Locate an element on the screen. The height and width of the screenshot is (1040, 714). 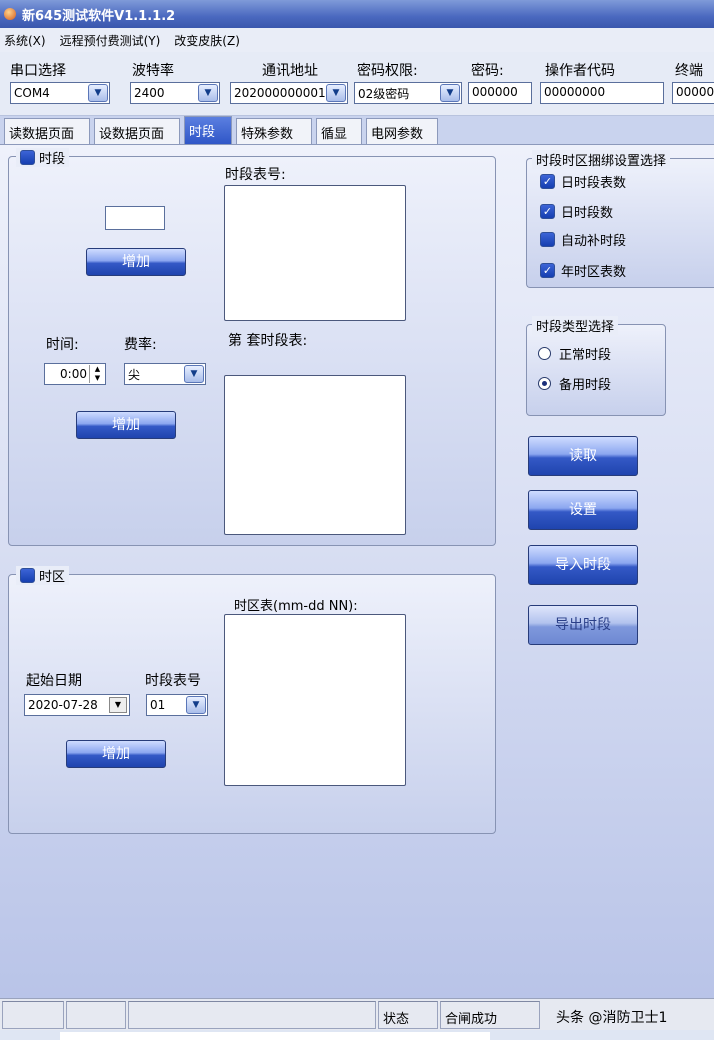
spin-arrows-icon: ▲ ▼ is located at coordinates (97, 374).